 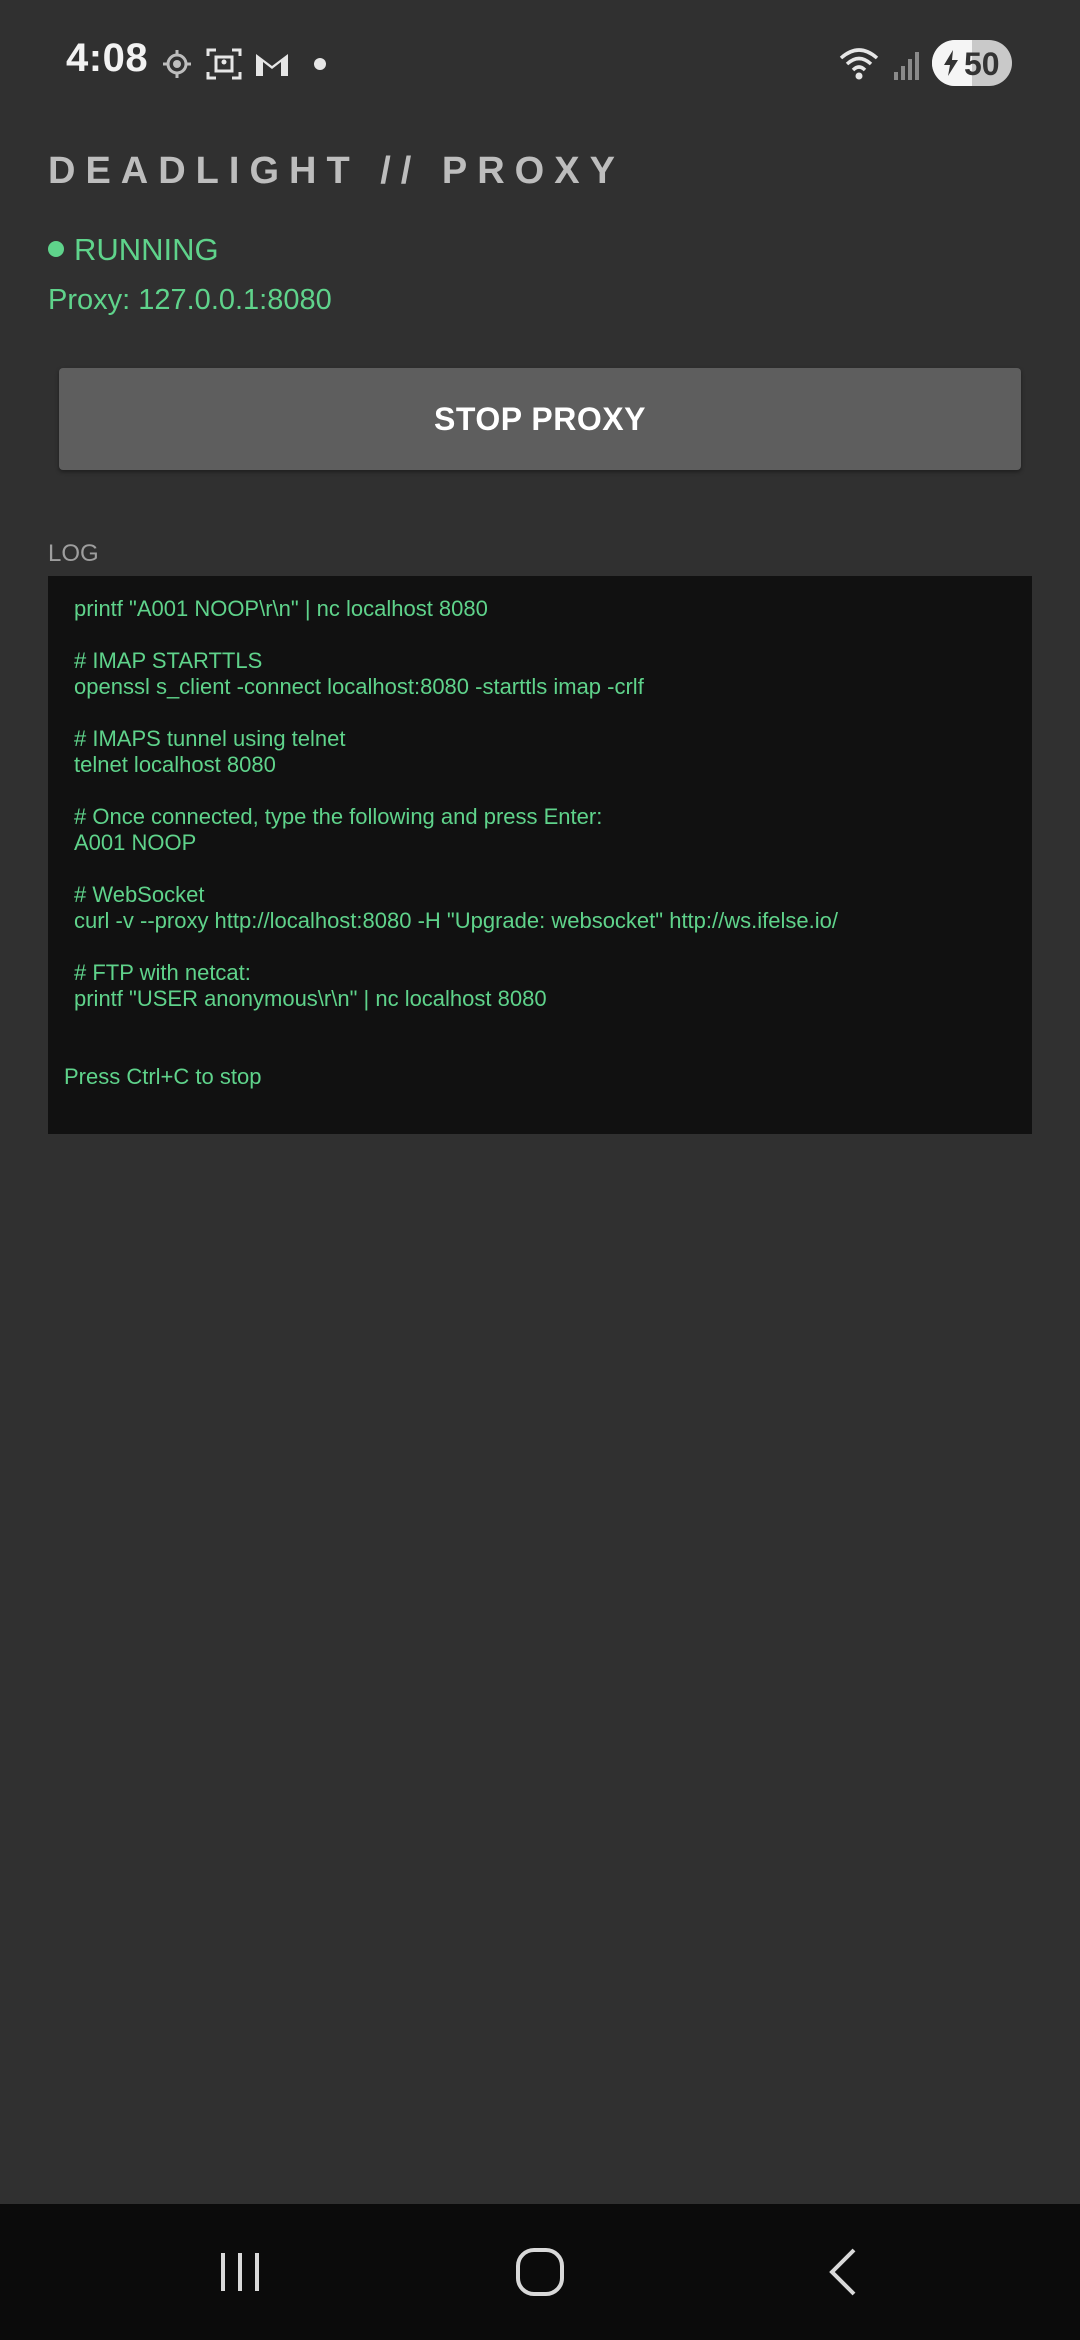 I want to click on screenshot-icon, so click(x=224, y=64).